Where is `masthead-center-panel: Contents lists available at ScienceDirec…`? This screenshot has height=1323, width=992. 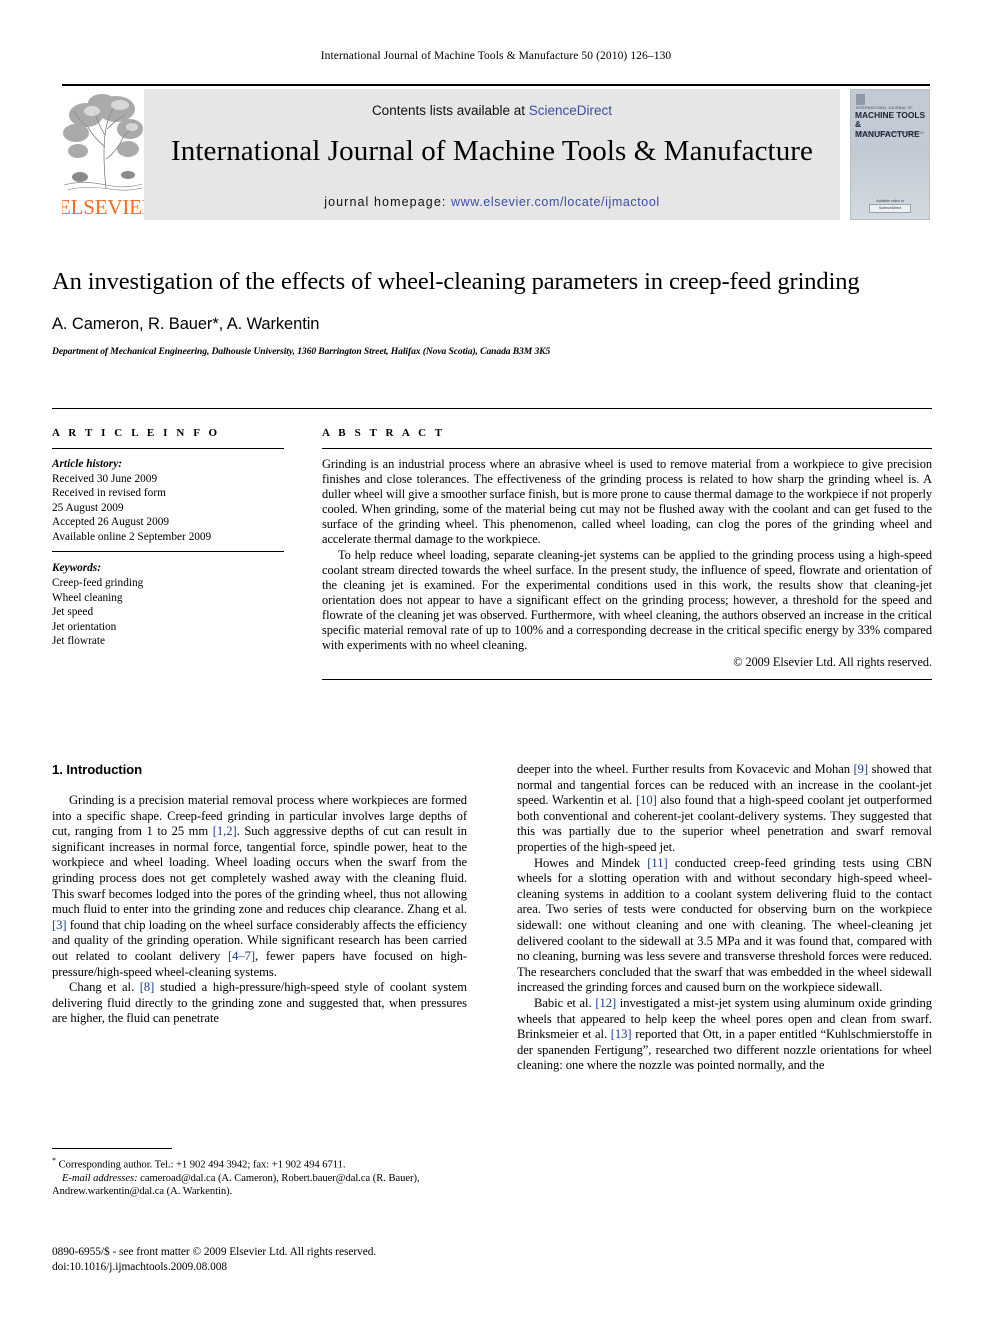 masthead-center-panel: Contents lists available at ScienceDirec… is located at coordinates (492, 154).